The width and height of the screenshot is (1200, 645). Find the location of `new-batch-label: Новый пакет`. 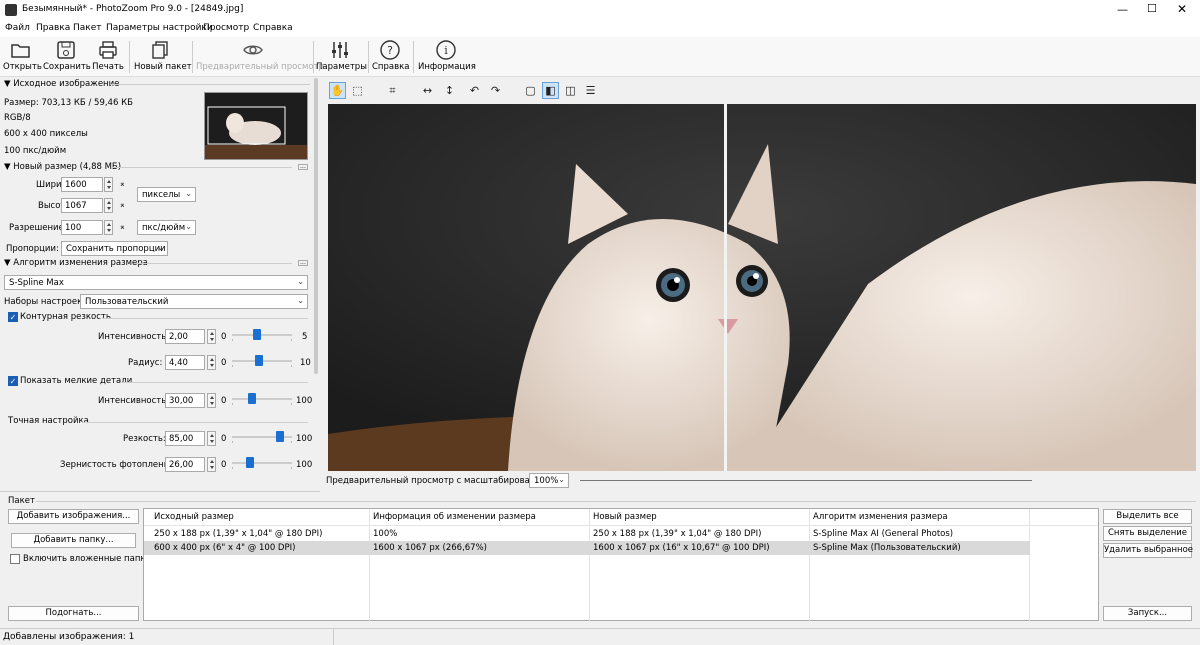

new-batch-label: Новый пакет is located at coordinates (163, 67).